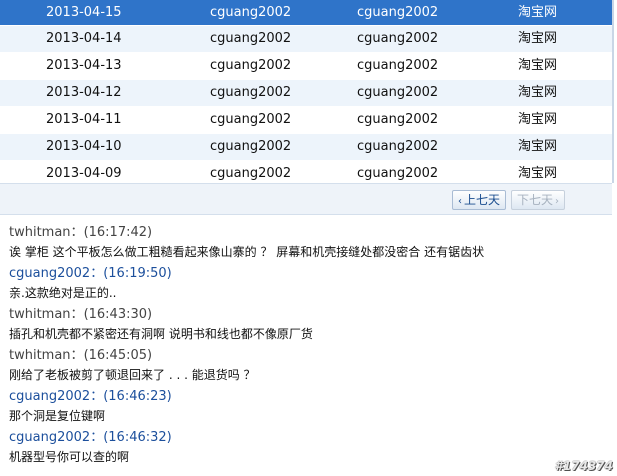  I want to click on message-time: (16:46:32), so click(137, 437).